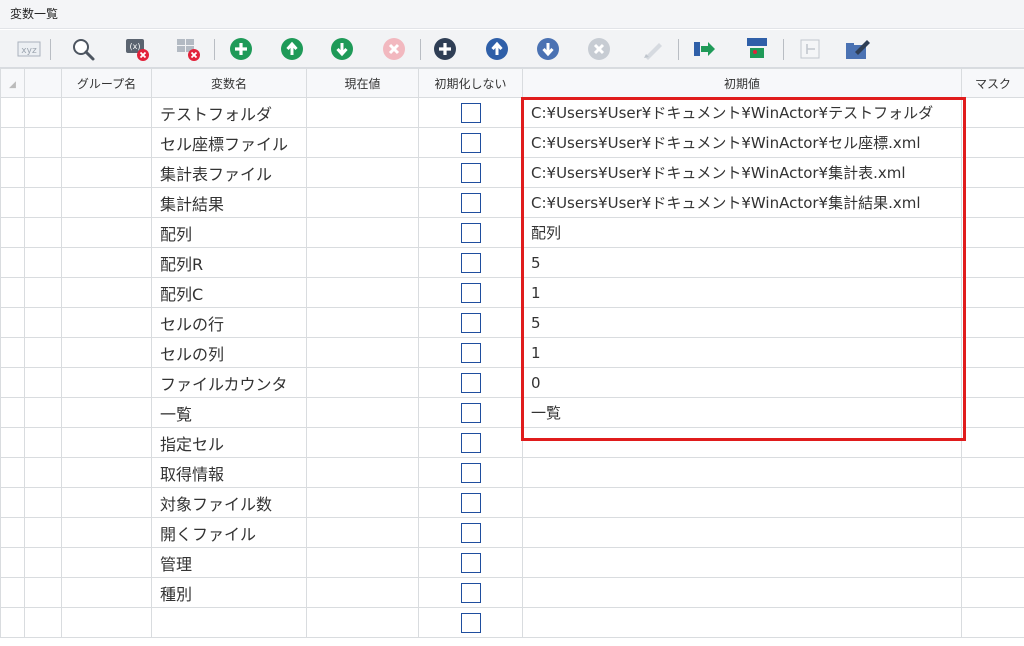  I want to click on variable-name-cell: 一覧, so click(229, 412).